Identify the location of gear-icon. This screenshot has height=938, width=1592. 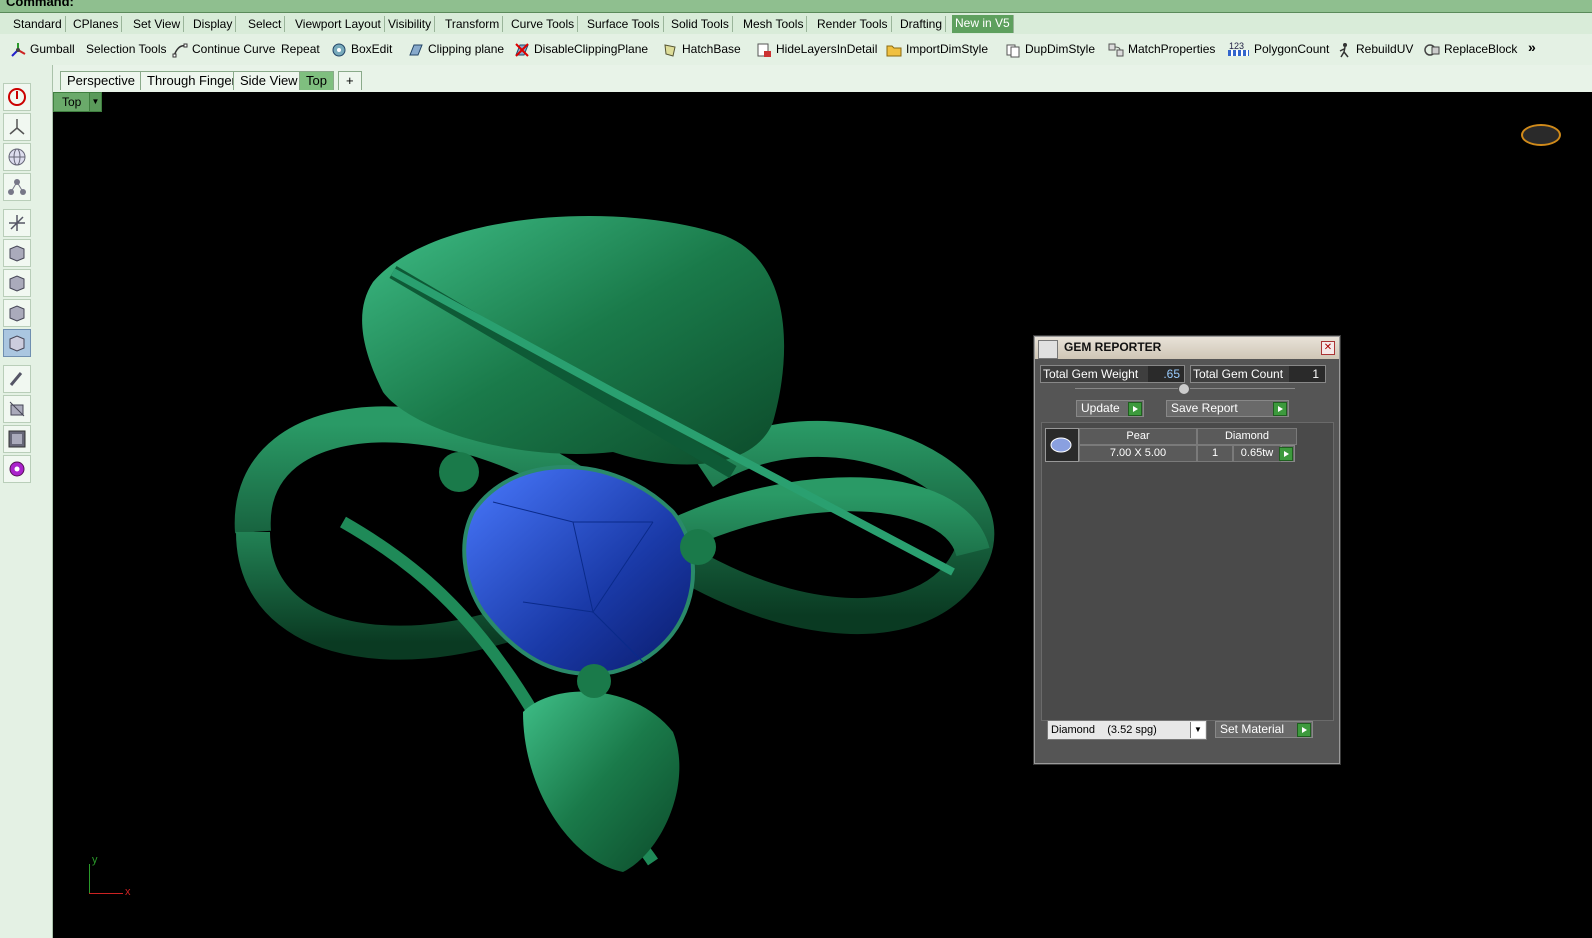
(17, 469).